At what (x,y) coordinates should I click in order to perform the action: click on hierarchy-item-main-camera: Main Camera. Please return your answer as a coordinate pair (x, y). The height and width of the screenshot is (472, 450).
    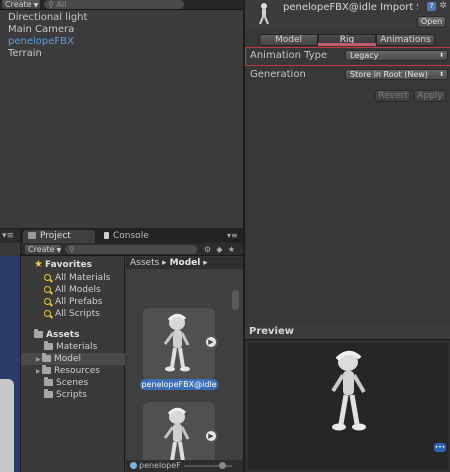
    Looking at the image, I should click on (41, 30).